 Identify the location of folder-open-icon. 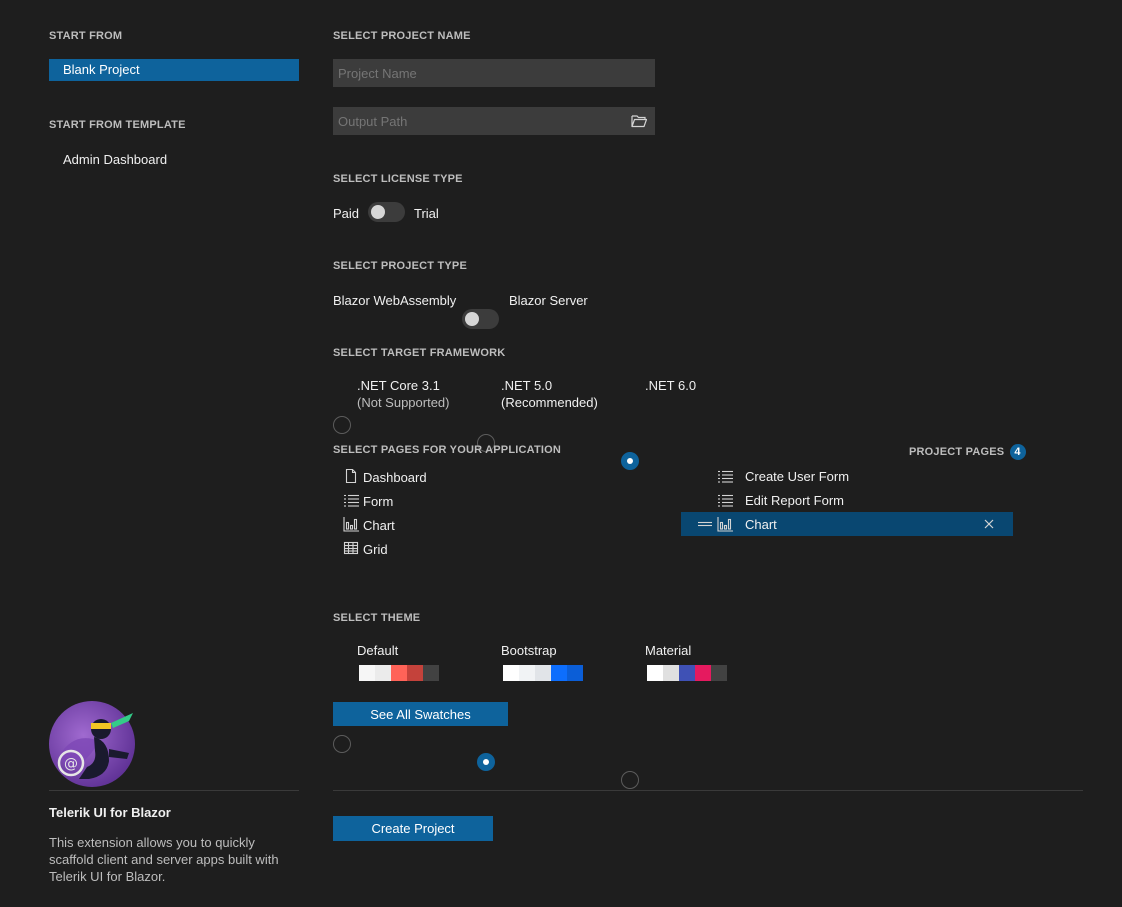
(639, 121).